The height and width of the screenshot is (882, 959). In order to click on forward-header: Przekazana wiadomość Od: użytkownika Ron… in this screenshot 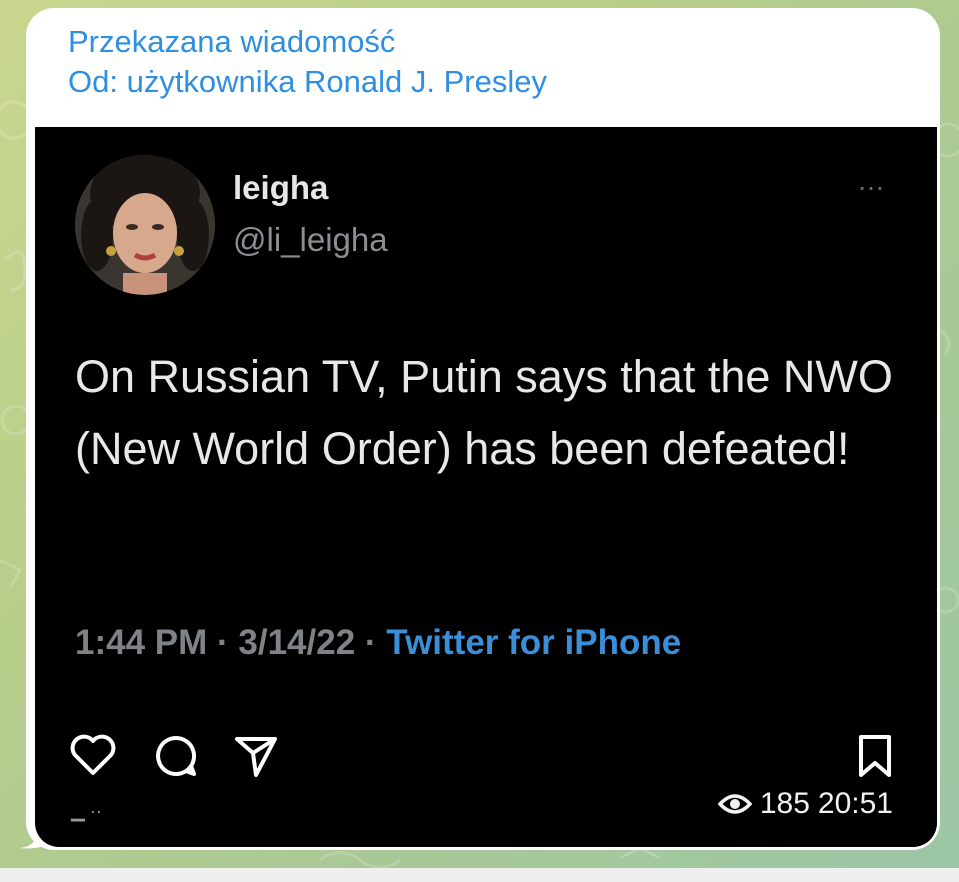, I will do `click(307, 62)`.